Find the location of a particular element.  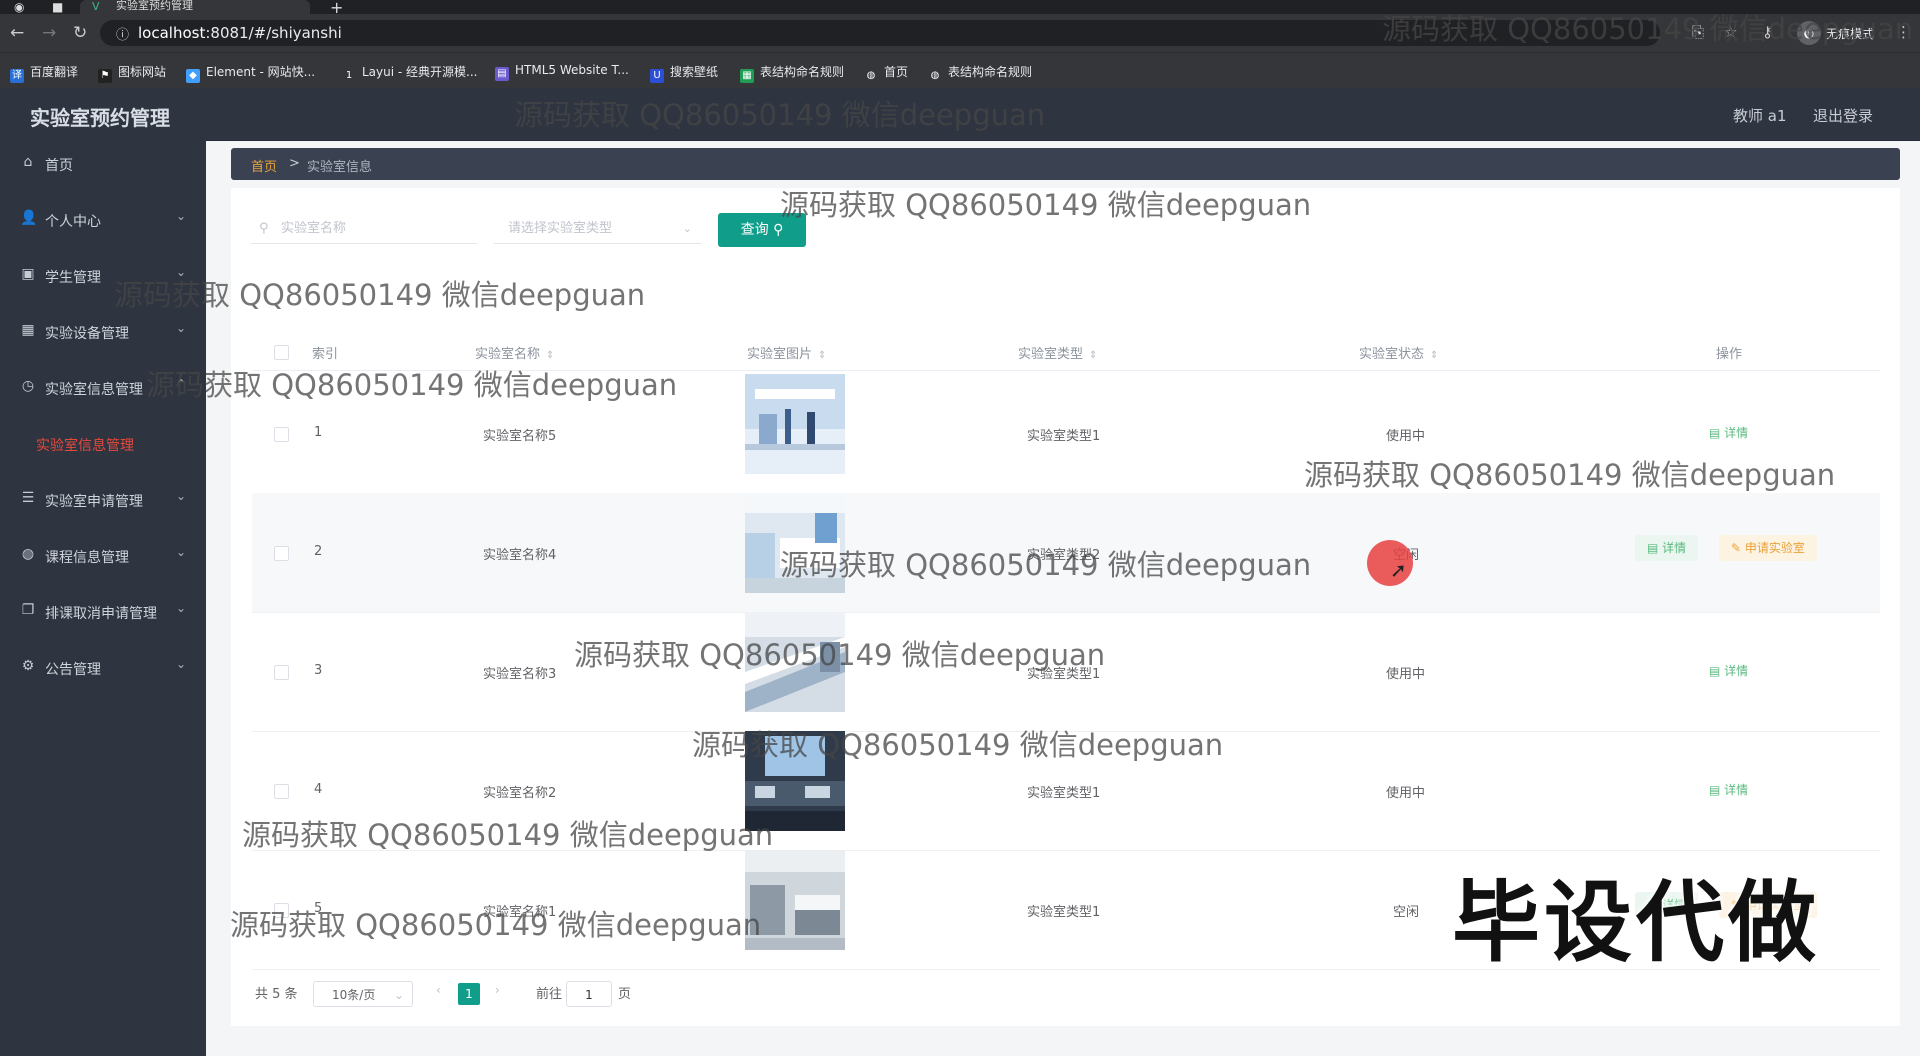

prev-page-icon: ‹ is located at coordinates (438, 990).